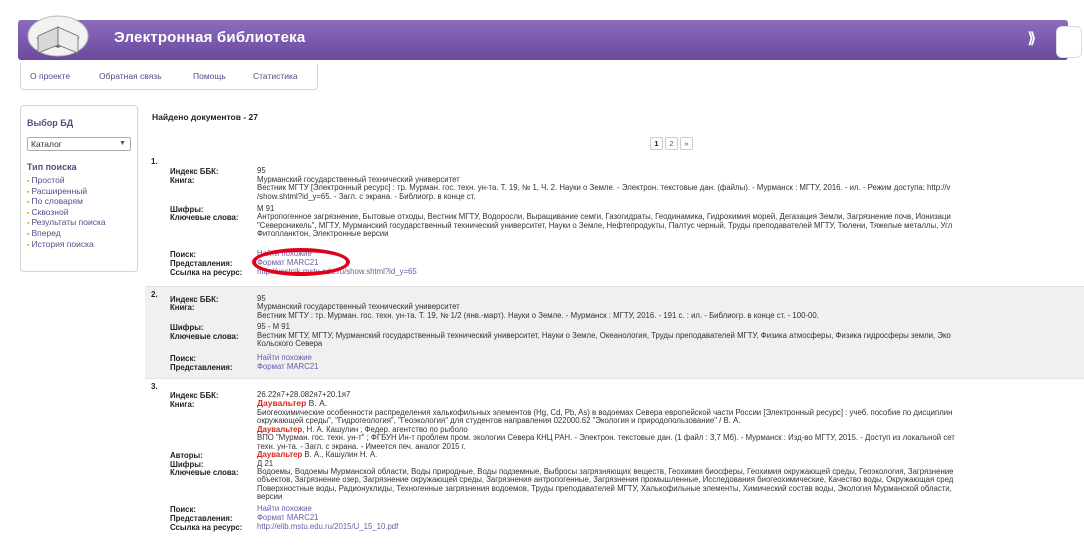 The height and width of the screenshot is (548, 1084). I want to click on book-logo-icon, so click(58, 35).